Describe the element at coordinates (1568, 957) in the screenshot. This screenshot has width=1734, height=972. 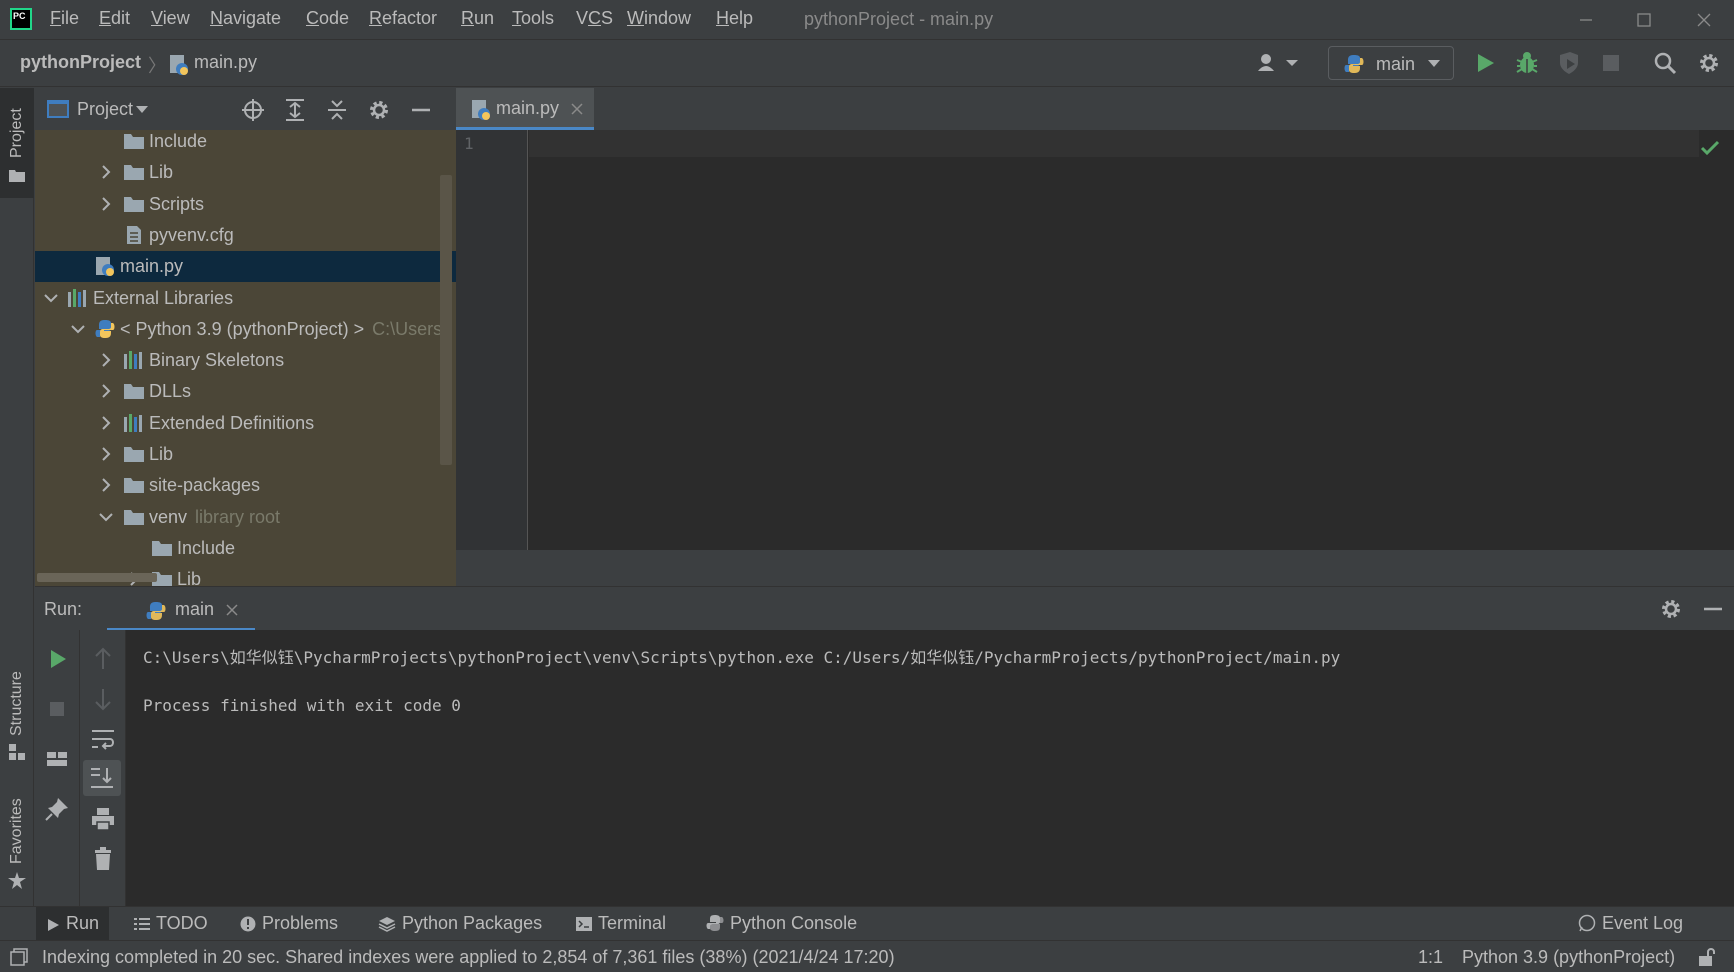
I see `interpreter-selector: Python 3.9 (pythonProject)` at that location.